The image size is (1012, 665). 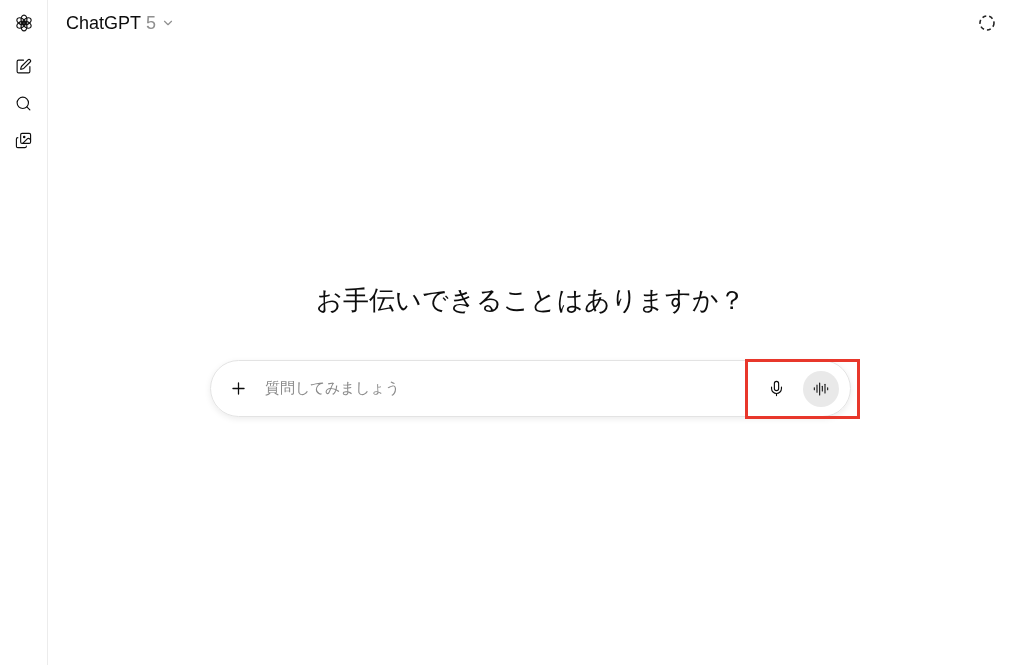 I want to click on search-icon, so click(x=23, y=103).